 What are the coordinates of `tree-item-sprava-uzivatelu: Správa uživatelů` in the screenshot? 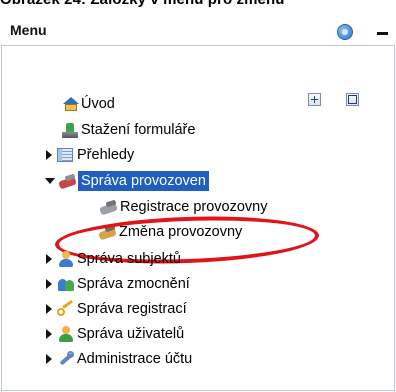 It's located at (115, 334).